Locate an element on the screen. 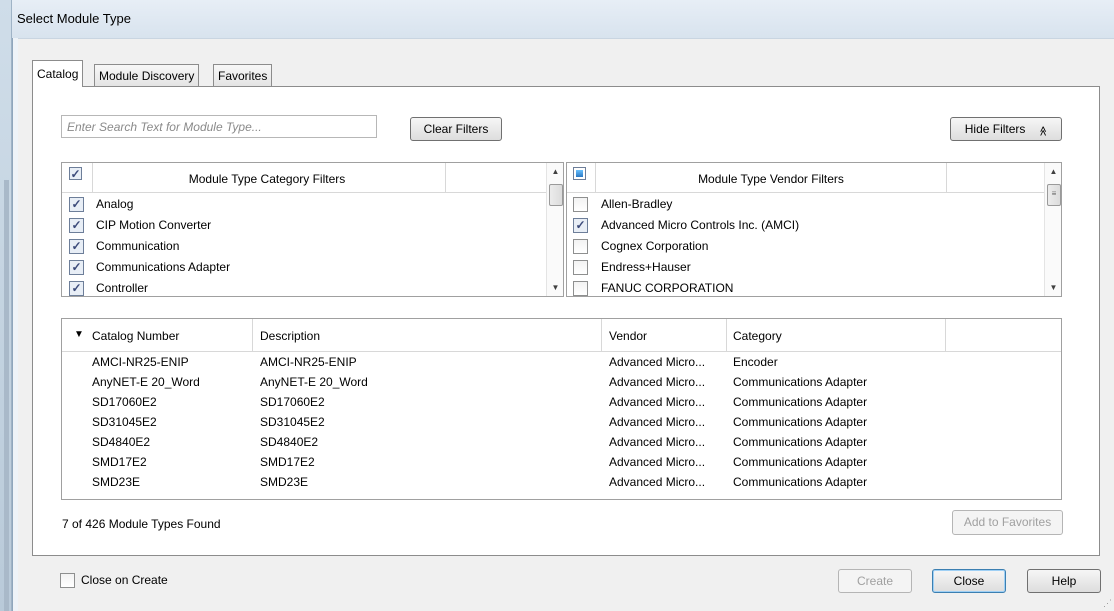  catalog-number-cell: SD4840E2 is located at coordinates (121, 442).